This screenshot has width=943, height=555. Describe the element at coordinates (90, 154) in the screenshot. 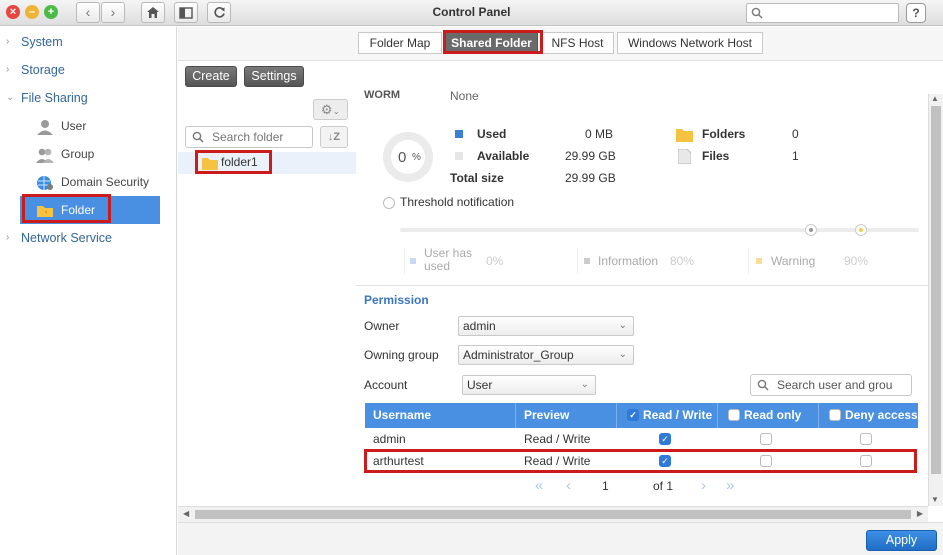

I see `sidebar-item-group: Group` at that location.